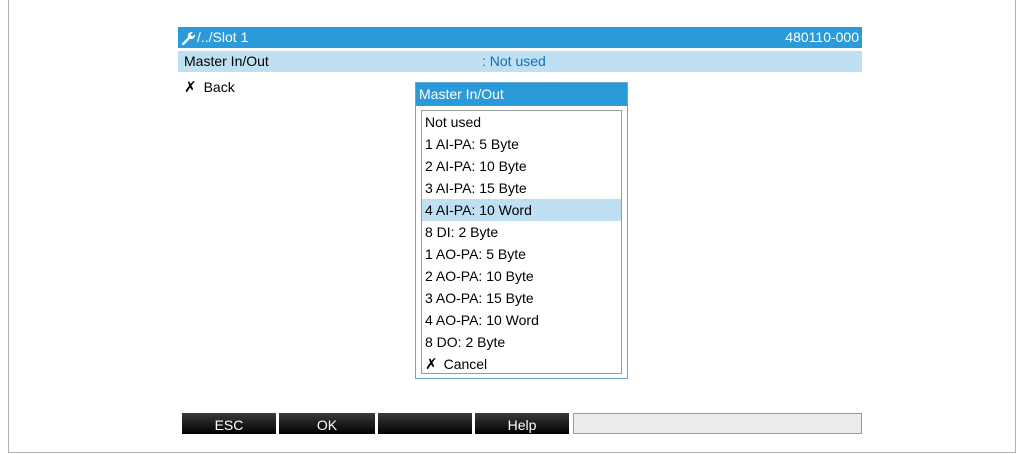 This screenshot has height=454, width=1025. What do you see at coordinates (521, 122) in the screenshot?
I see `option-item: Not used` at bounding box center [521, 122].